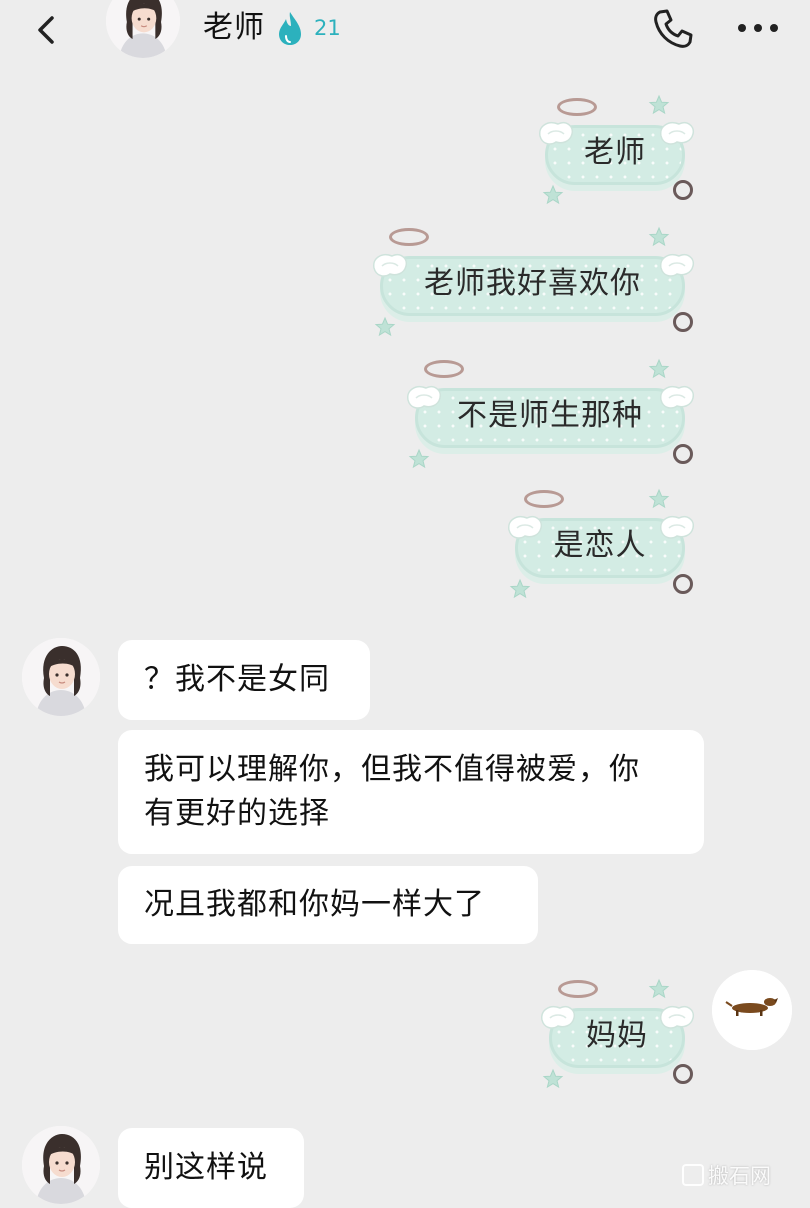 The image size is (810, 1208). I want to click on dachshund-icon, so click(752, 1010).